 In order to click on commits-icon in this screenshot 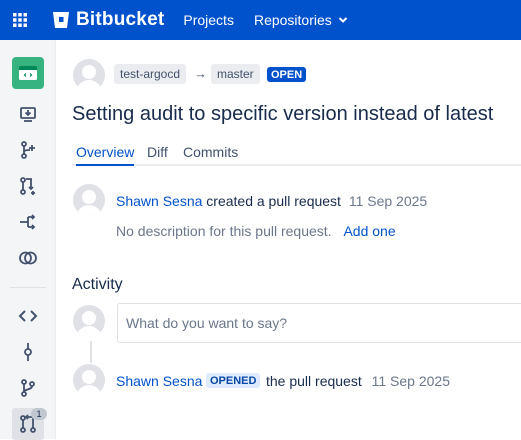, I will do `click(28, 352)`.